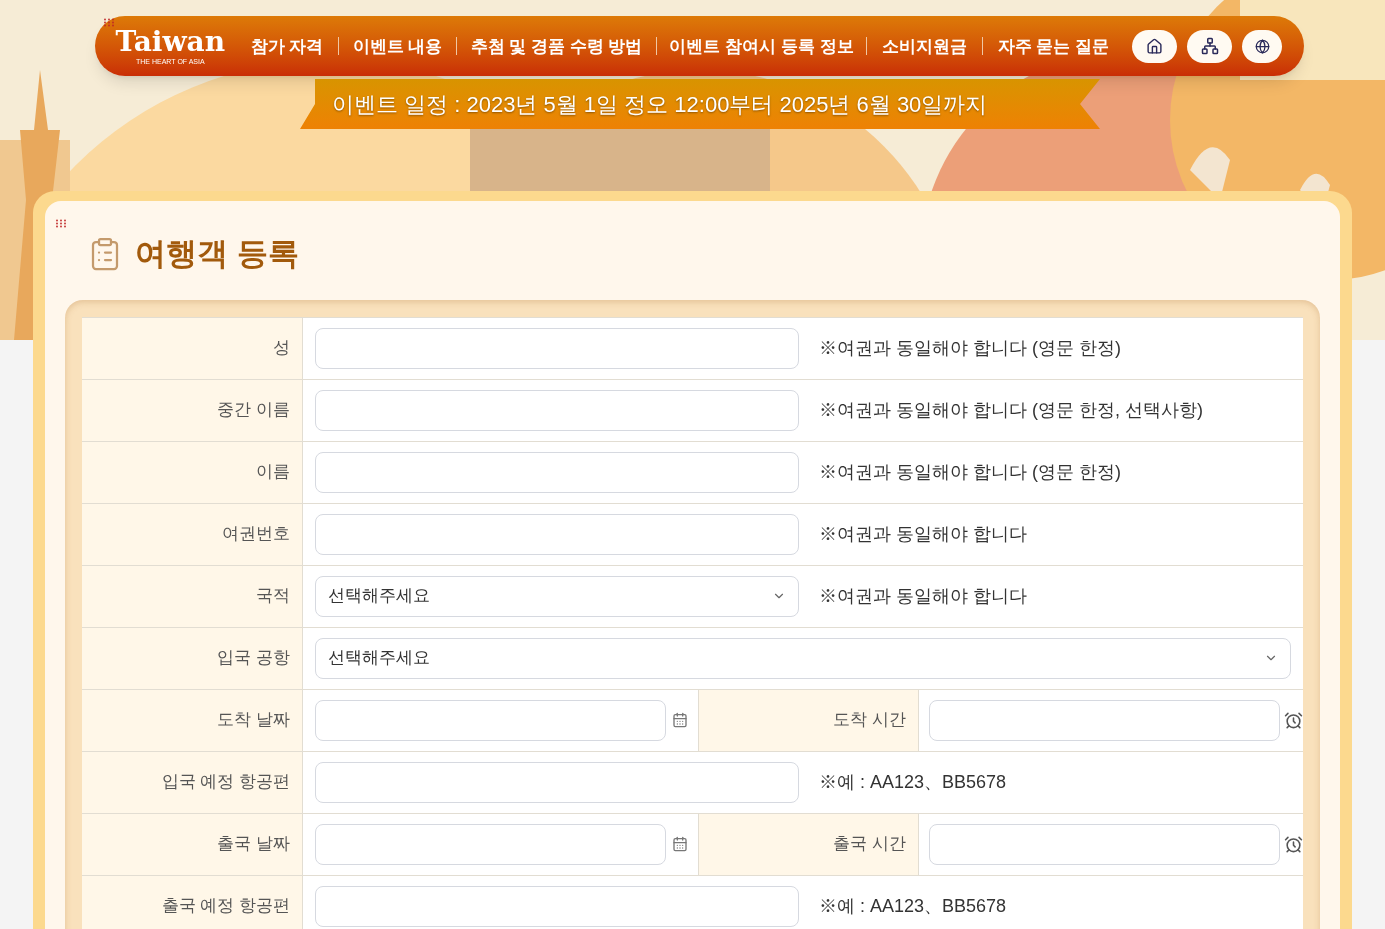 The height and width of the screenshot is (929, 1385). Describe the element at coordinates (761, 46) in the screenshot. I see `nav-link: 이벤트 참여시 등록 정보` at that location.